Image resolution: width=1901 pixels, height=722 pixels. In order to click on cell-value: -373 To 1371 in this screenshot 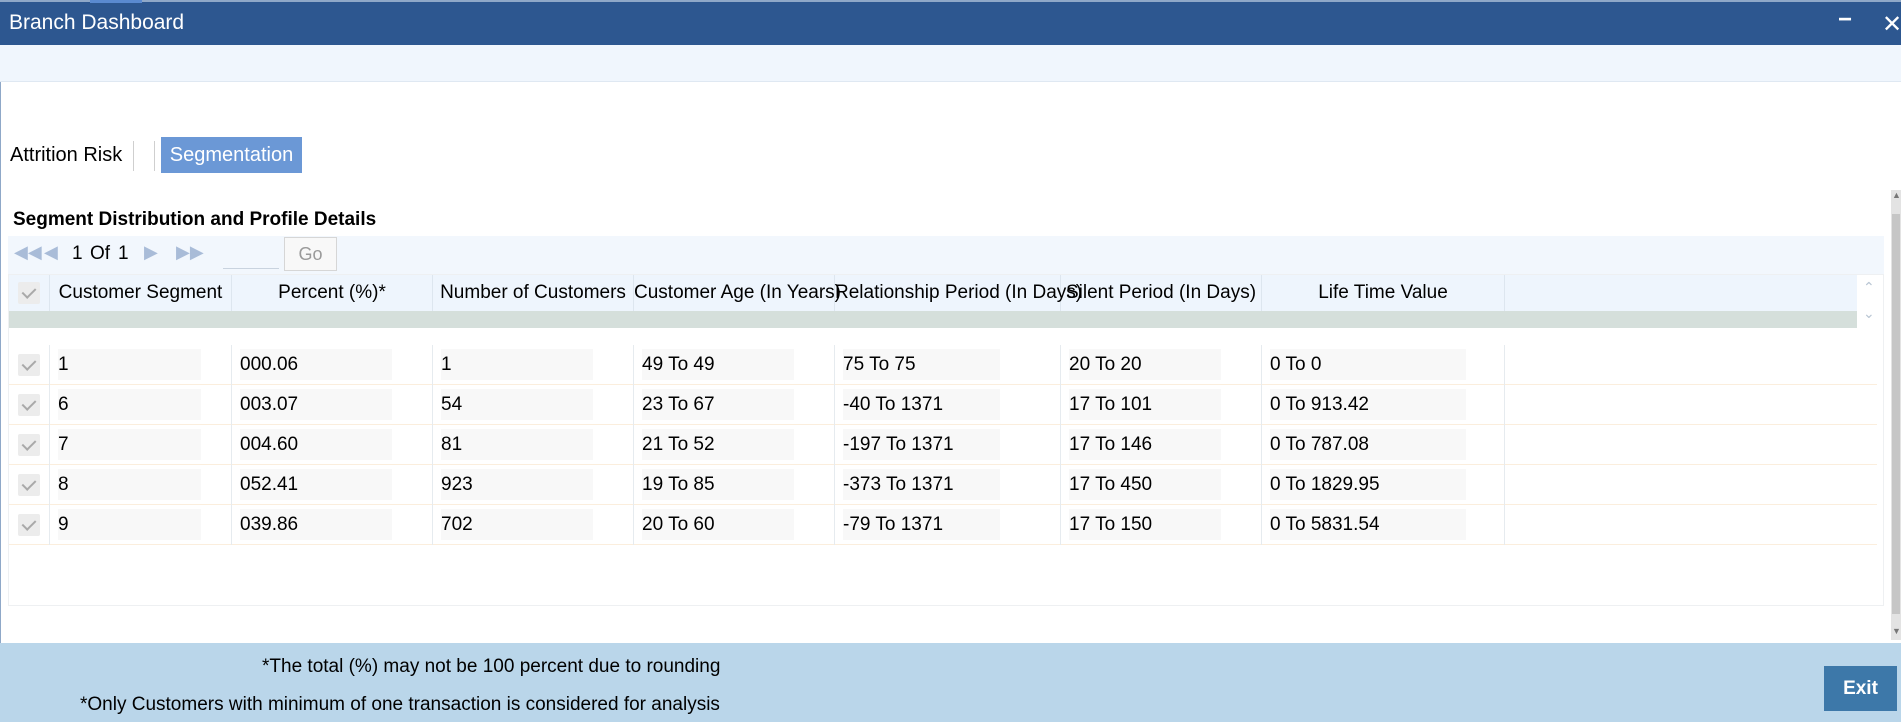, I will do `click(921, 484)`.